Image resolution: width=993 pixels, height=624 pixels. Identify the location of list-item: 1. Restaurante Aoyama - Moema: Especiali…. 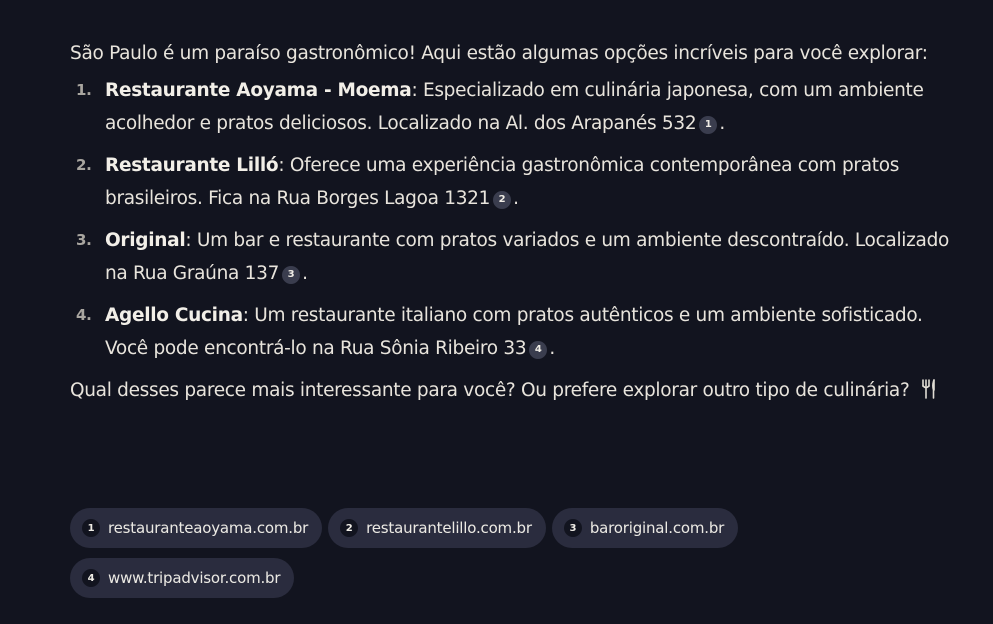
(510, 107).